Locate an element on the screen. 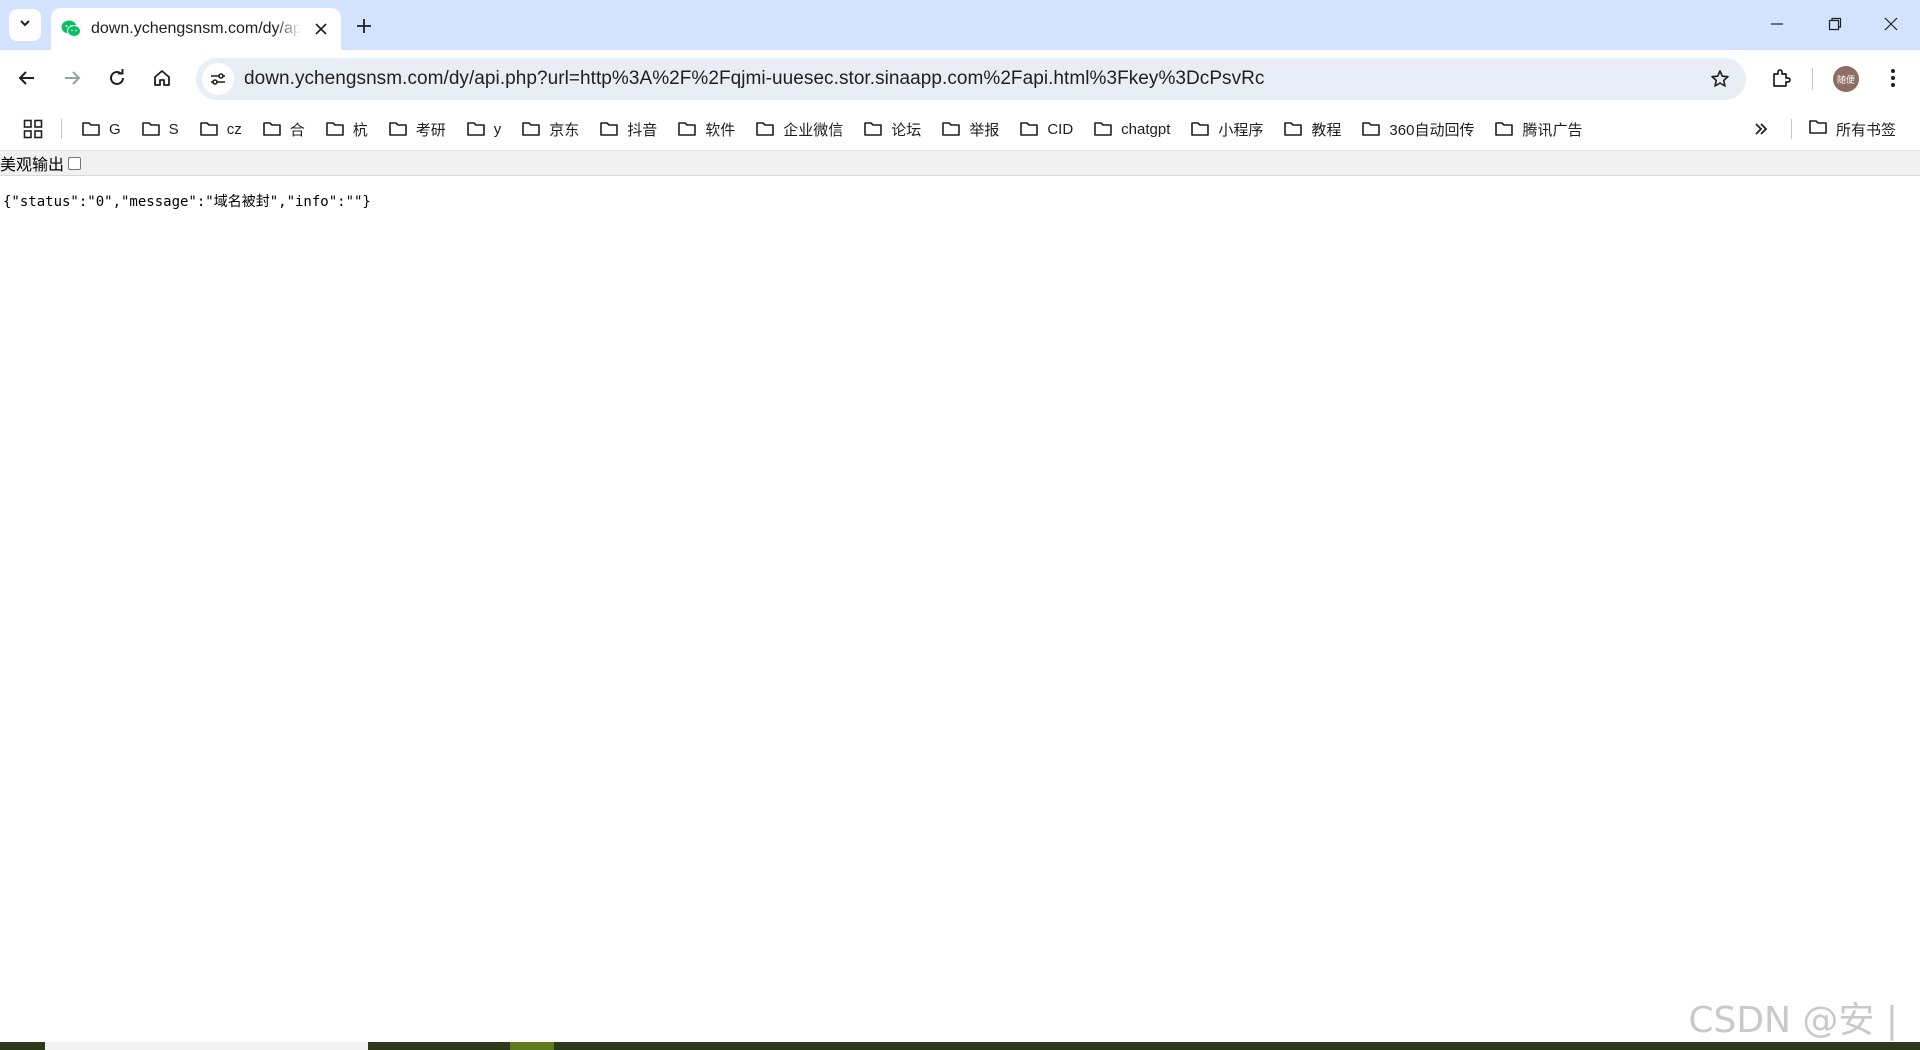  menu-button is located at coordinates (1893, 78).